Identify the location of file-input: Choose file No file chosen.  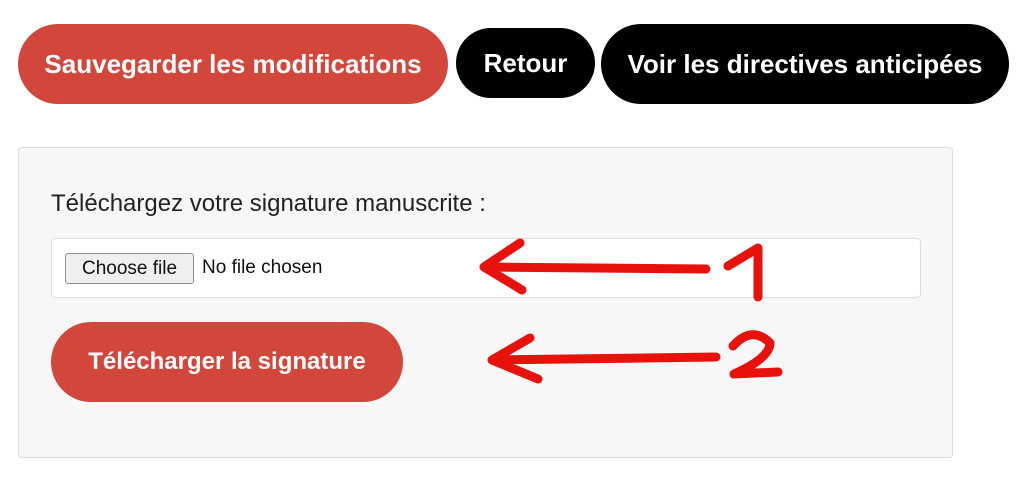
(486, 268).